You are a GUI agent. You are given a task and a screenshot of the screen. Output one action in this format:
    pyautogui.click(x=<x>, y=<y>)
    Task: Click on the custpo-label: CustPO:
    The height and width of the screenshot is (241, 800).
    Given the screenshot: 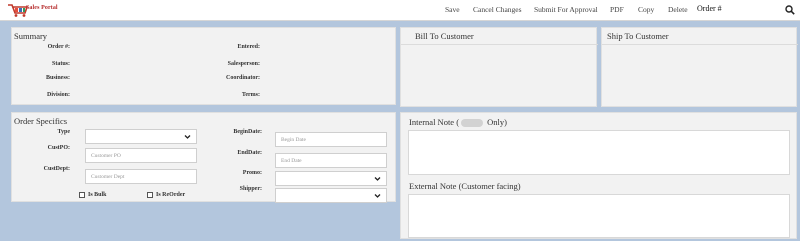 What is the action you would take?
    pyautogui.click(x=58, y=148)
    